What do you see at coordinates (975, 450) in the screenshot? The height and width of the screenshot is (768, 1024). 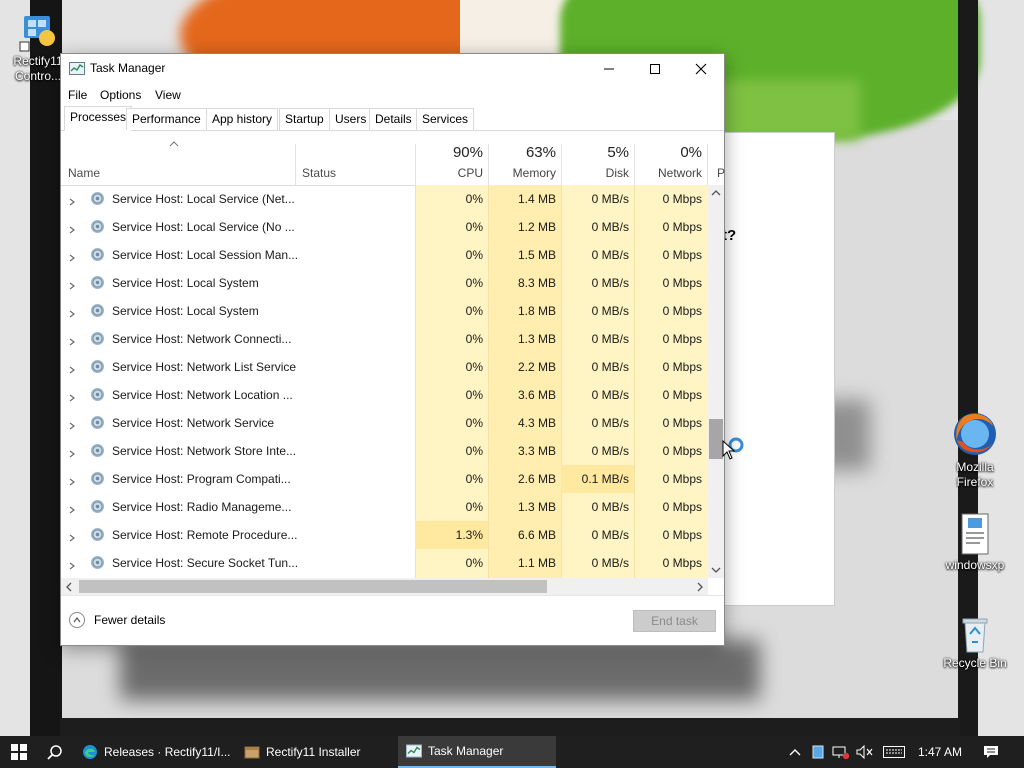 I see `desktop-icon-firefox: Mozilla Firefox` at bounding box center [975, 450].